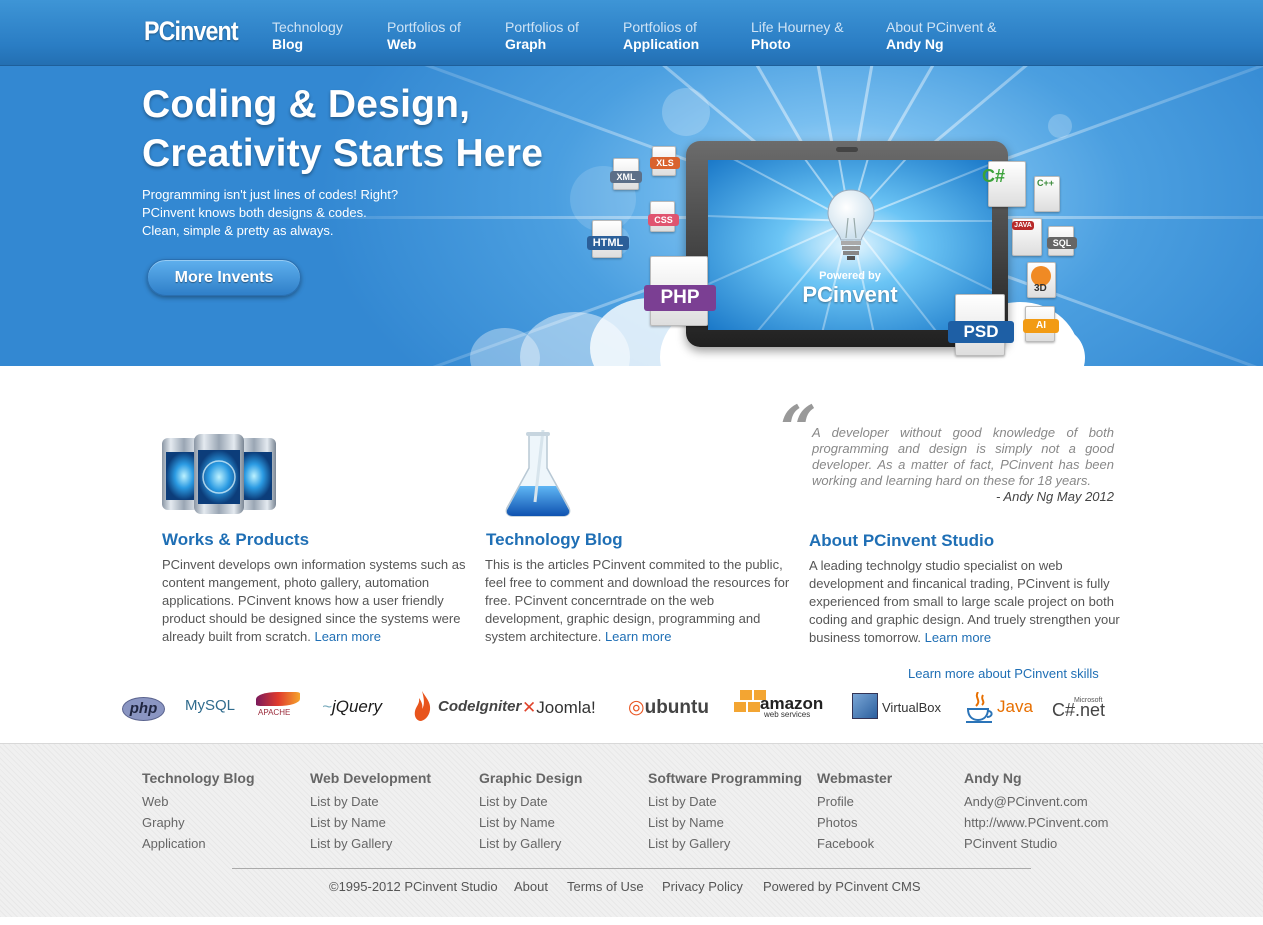  What do you see at coordinates (1003, 673) in the screenshot?
I see `learn-more-skills-link: Learn more about PCinvent skills` at bounding box center [1003, 673].